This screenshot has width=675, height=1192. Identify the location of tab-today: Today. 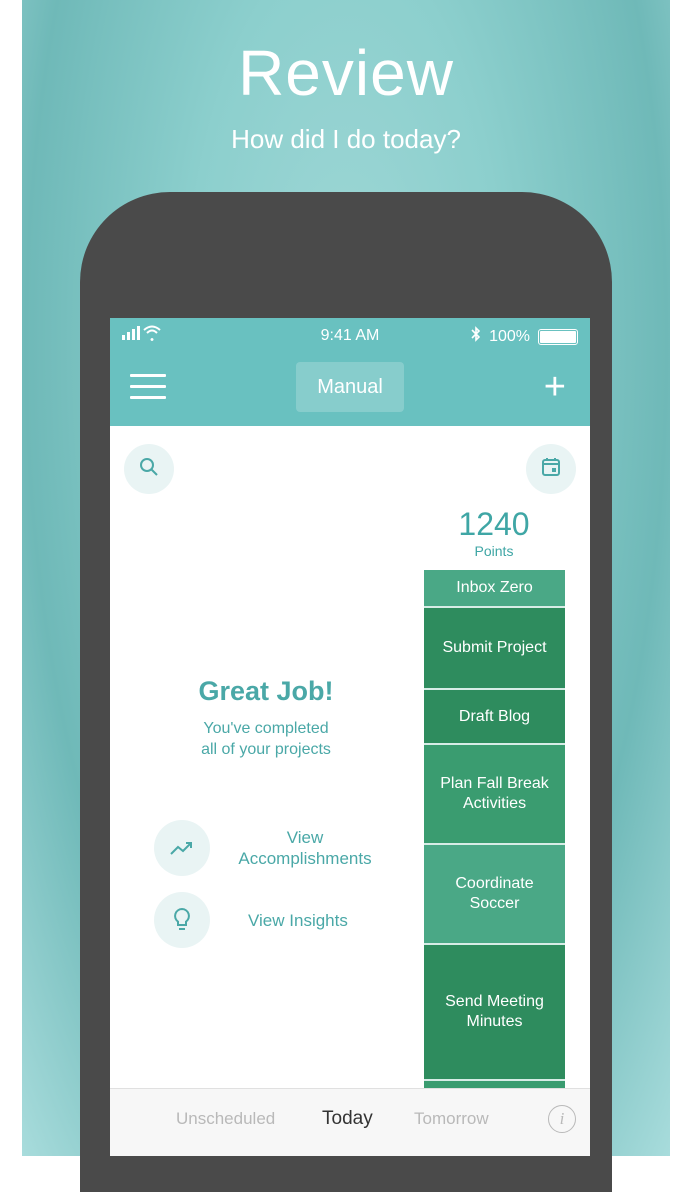
(347, 1119).